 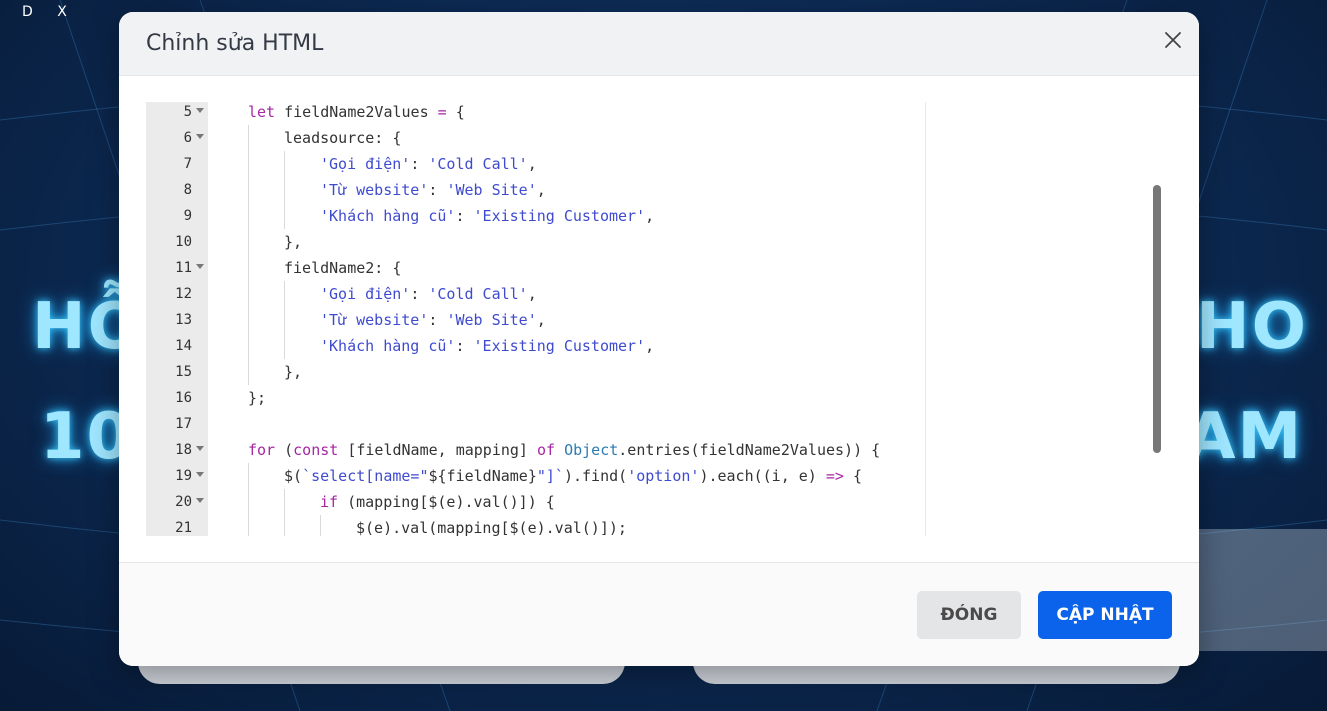 I want to click on code-token: const, so click(x=316, y=450).